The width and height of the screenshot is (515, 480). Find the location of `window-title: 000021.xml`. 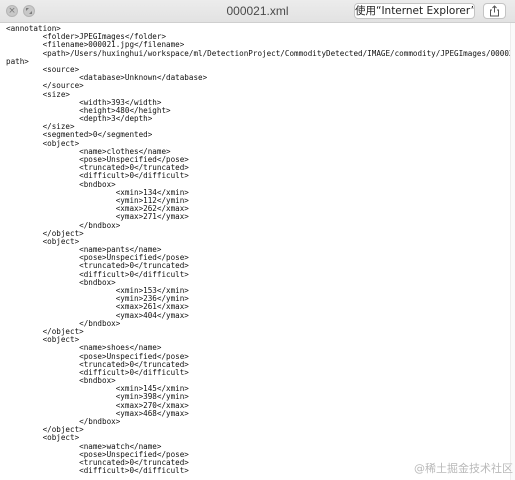

window-title: 000021.xml is located at coordinates (257, 11).